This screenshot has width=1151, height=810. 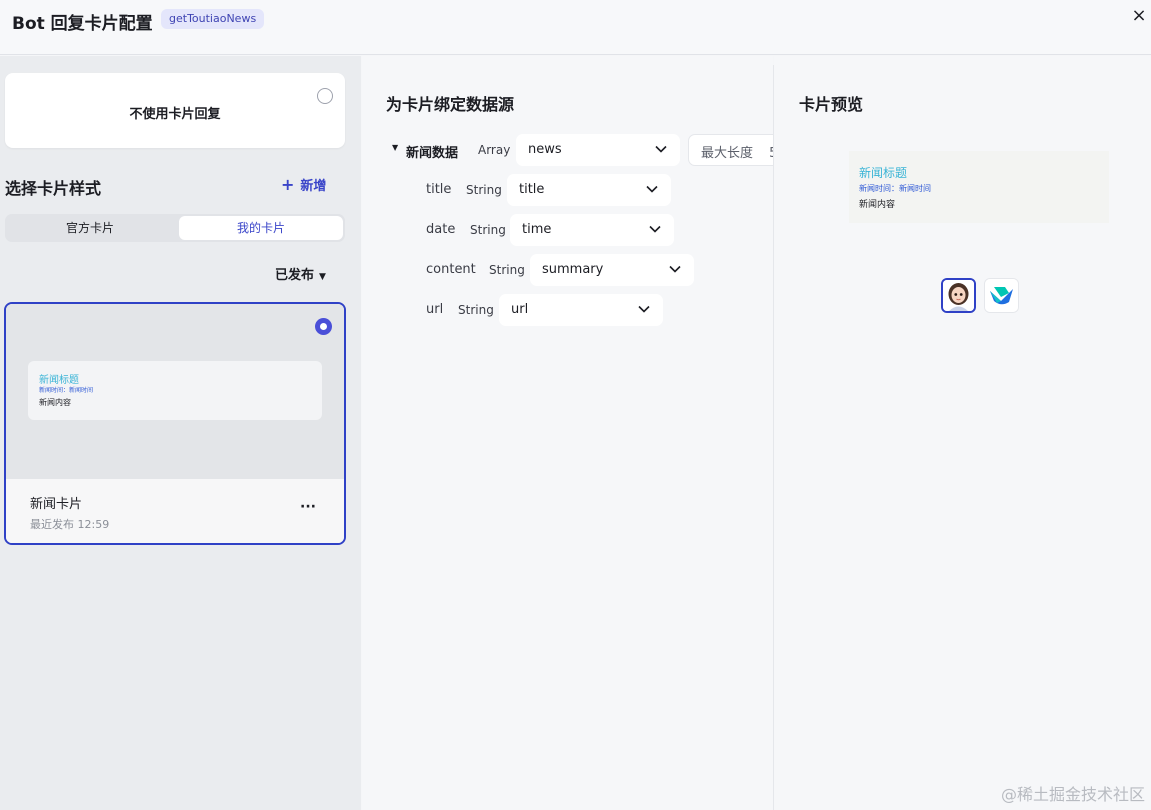 I want to click on no-card-option: 不使用卡片回复, so click(x=175, y=110).